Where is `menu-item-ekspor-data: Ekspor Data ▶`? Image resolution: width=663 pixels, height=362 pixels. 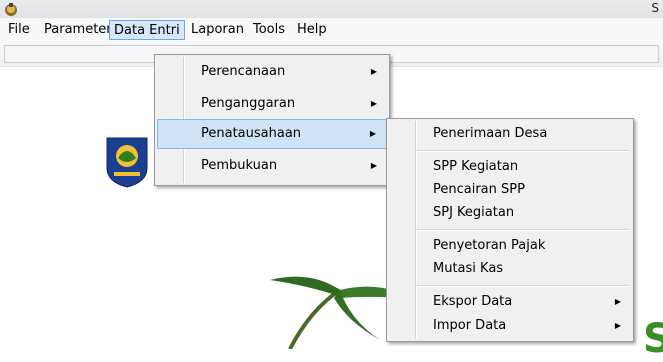
menu-item-ekspor-data: Ekspor Data ▶ is located at coordinates (510, 302).